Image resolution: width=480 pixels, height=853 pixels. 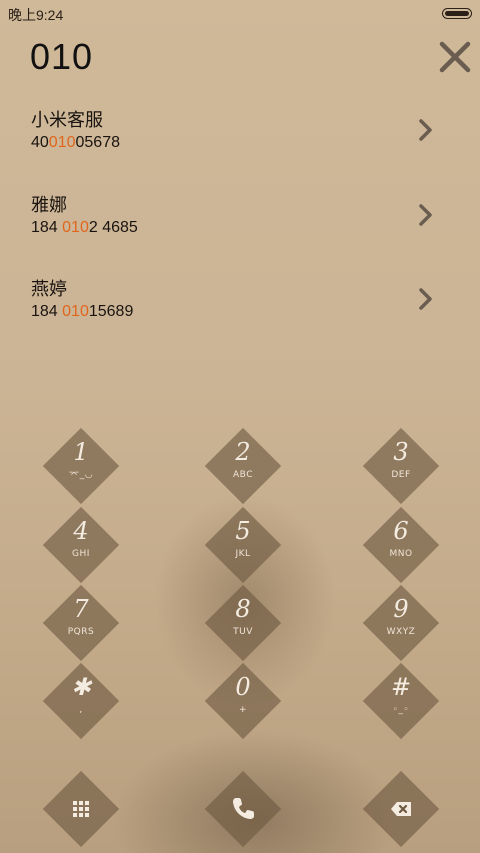 I want to click on key-5: 5 JKL, so click(x=243, y=545).